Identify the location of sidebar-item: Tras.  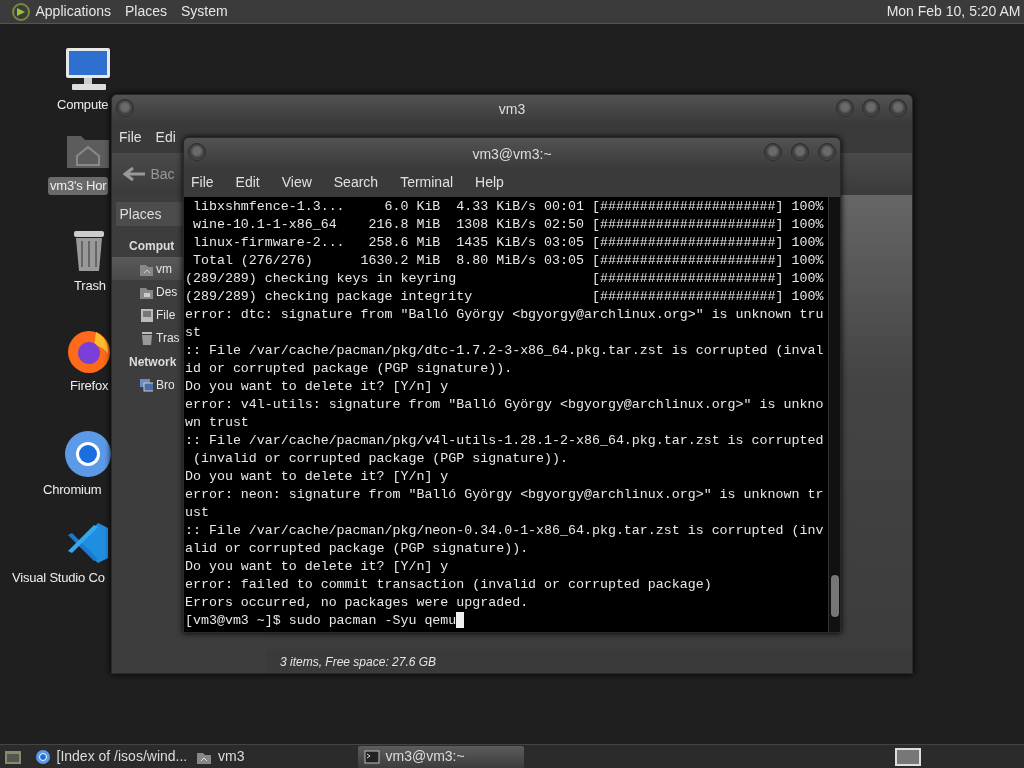
(147, 337).